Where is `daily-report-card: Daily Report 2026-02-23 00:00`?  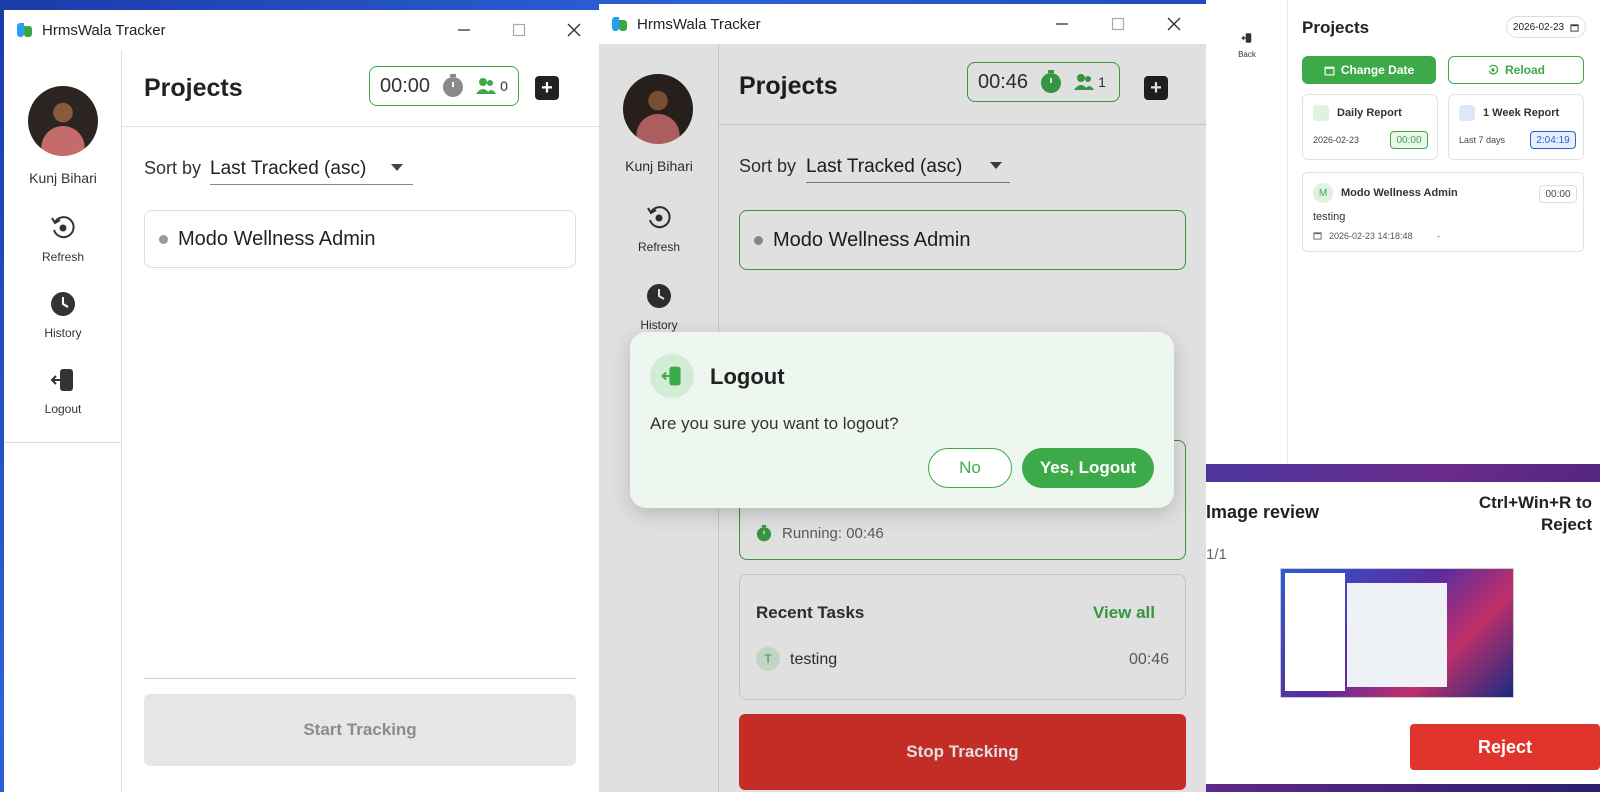 daily-report-card: Daily Report 2026-02-23 00:00 is located at coordinates (1370, 127).